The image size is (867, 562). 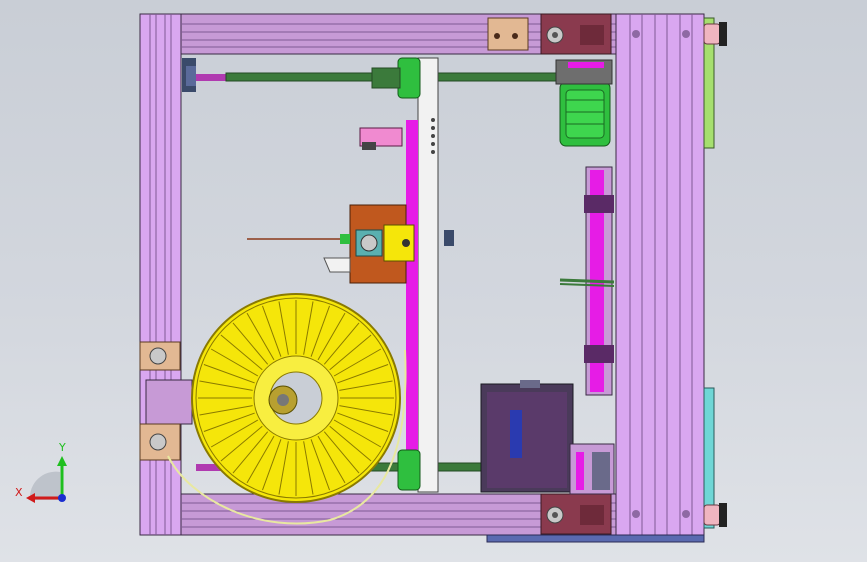 What do you see at coordinates (576, 34) in the screenshot?
I see `top-right-corner-bracket` at bounding box center [576, 34].